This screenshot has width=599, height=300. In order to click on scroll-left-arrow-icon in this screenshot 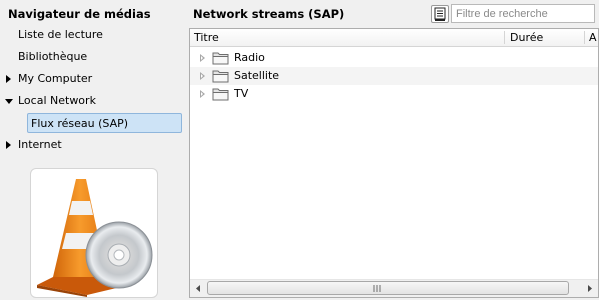, I will do `click(198, 288)`.